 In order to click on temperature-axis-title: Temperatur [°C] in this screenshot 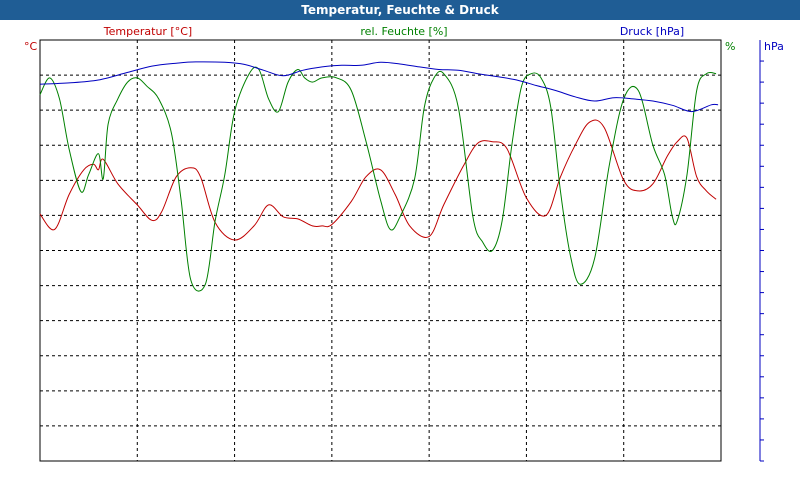, I will do `click(147, 31)`.